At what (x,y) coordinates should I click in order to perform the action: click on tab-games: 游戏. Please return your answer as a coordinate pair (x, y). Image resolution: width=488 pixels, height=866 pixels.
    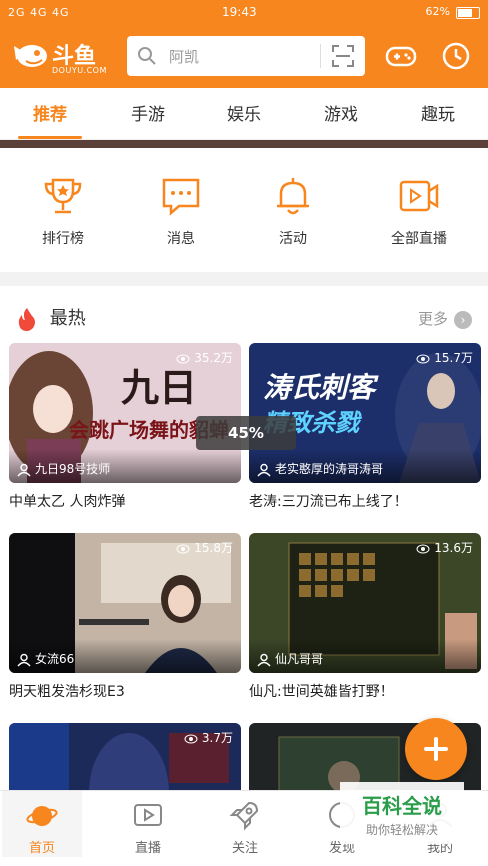
    Looking at the image, I should click on (341, 112).